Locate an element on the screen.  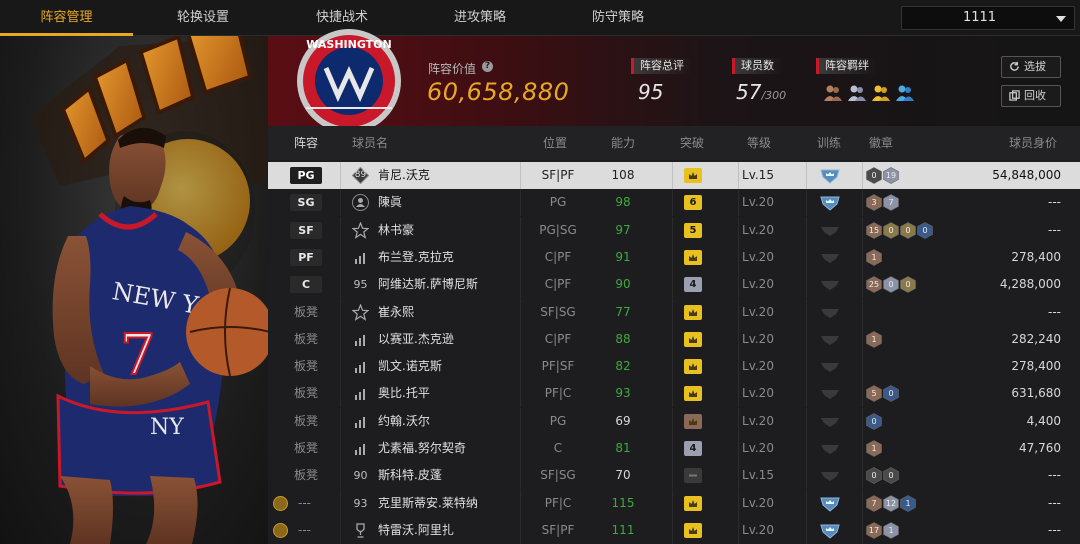
badge-silver-icon: 12 is located at coordinates (891, 503).